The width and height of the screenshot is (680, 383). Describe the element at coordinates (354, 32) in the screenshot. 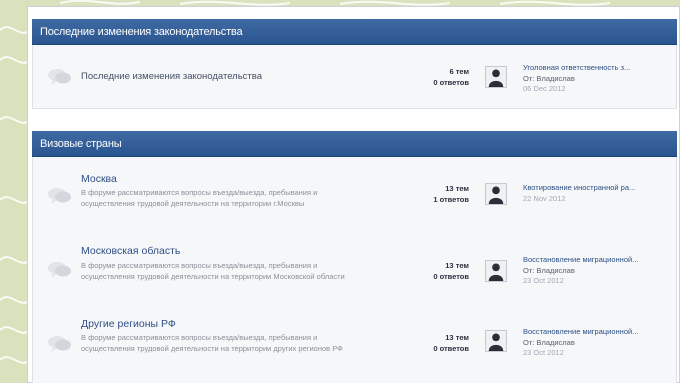

I see `category-header-legislation: Последние изменения законодательства` at that location.